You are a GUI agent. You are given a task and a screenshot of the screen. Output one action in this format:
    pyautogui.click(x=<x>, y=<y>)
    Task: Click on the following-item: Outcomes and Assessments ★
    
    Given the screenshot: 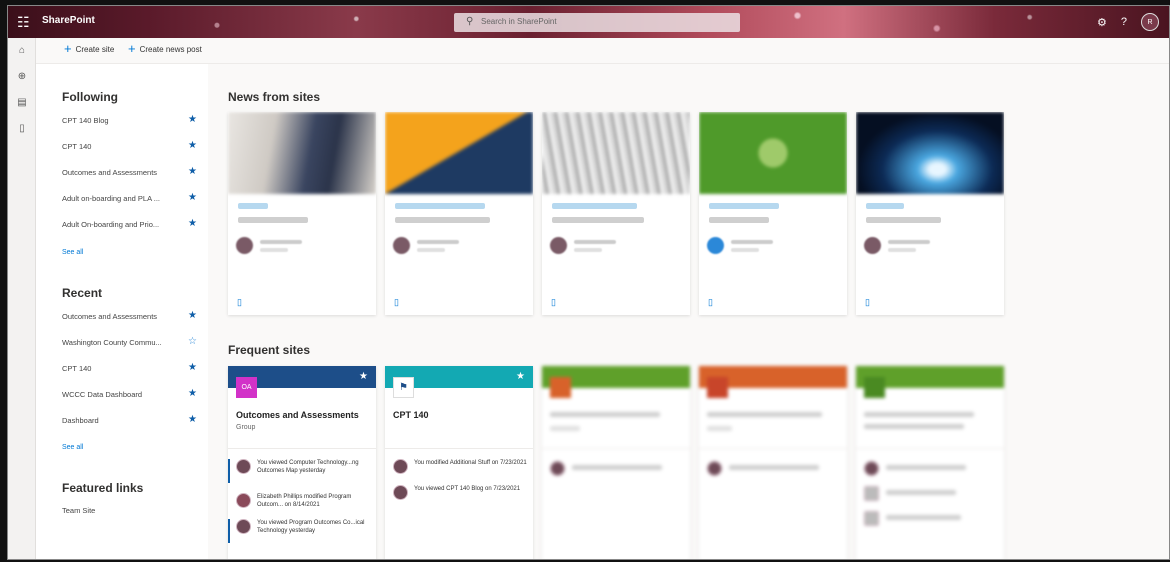 What is the action you would take?
    pyautogui.click(x=129, y=171)
    